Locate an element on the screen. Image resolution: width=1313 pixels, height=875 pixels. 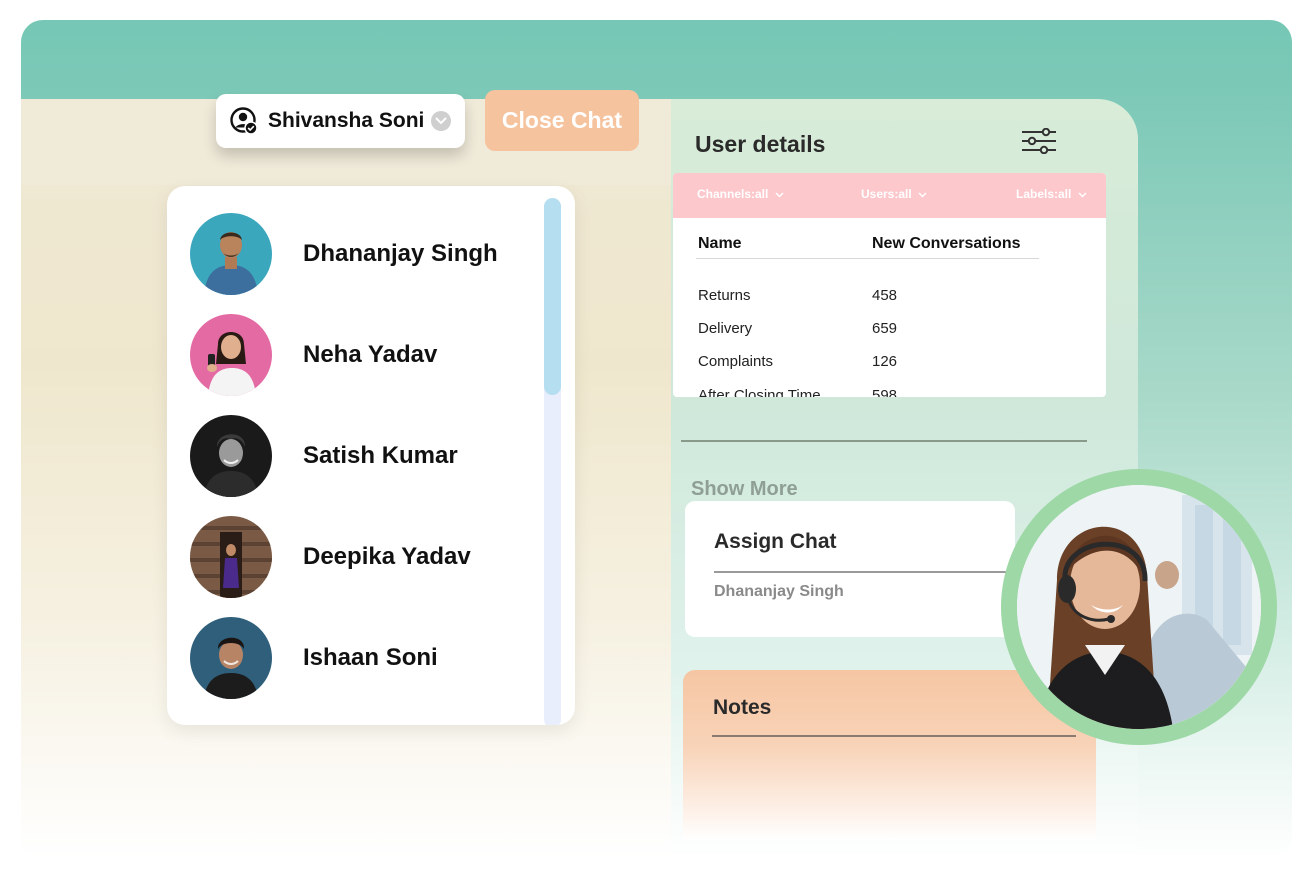
close-chat-button: Close Chat is located at coordinates (562, 120).